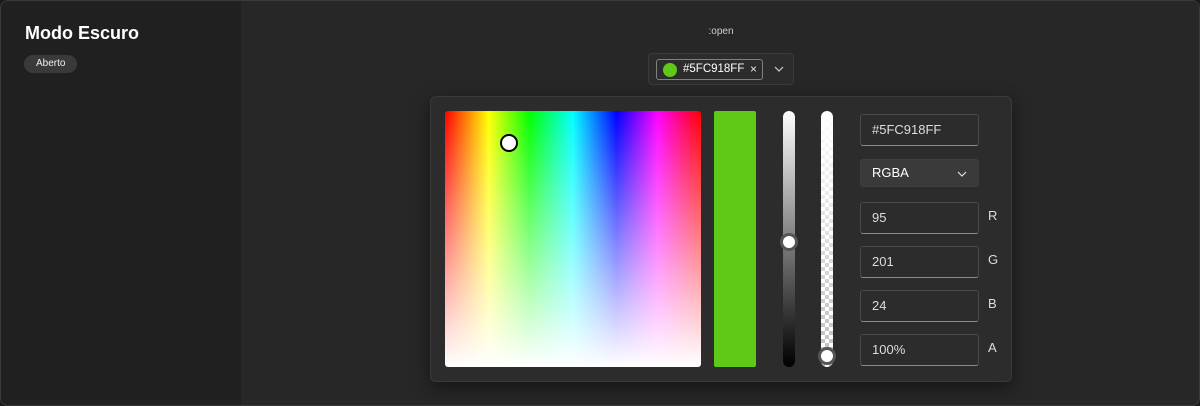  What do you see at coordinates (919, 262) in the screenshot?
I see `green-channel-input: 201` at bounding box center [919, 262].